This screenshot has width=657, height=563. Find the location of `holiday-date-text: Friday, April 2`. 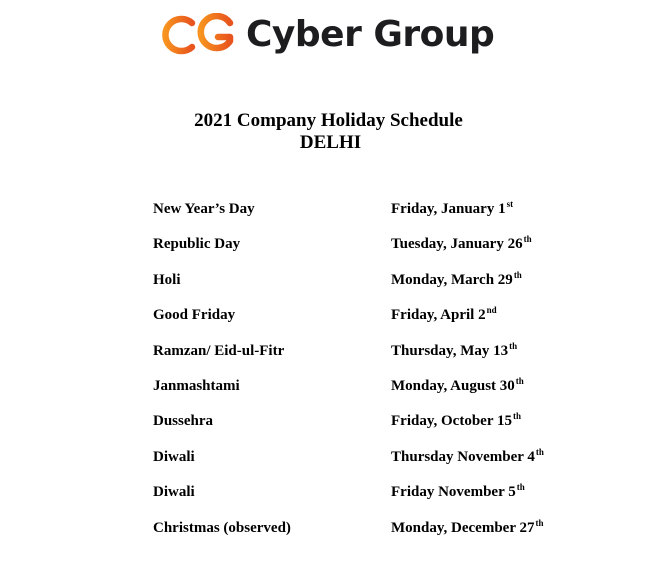

holiday-date-text: Friday, April 2 is located at coordinates (438, 315).